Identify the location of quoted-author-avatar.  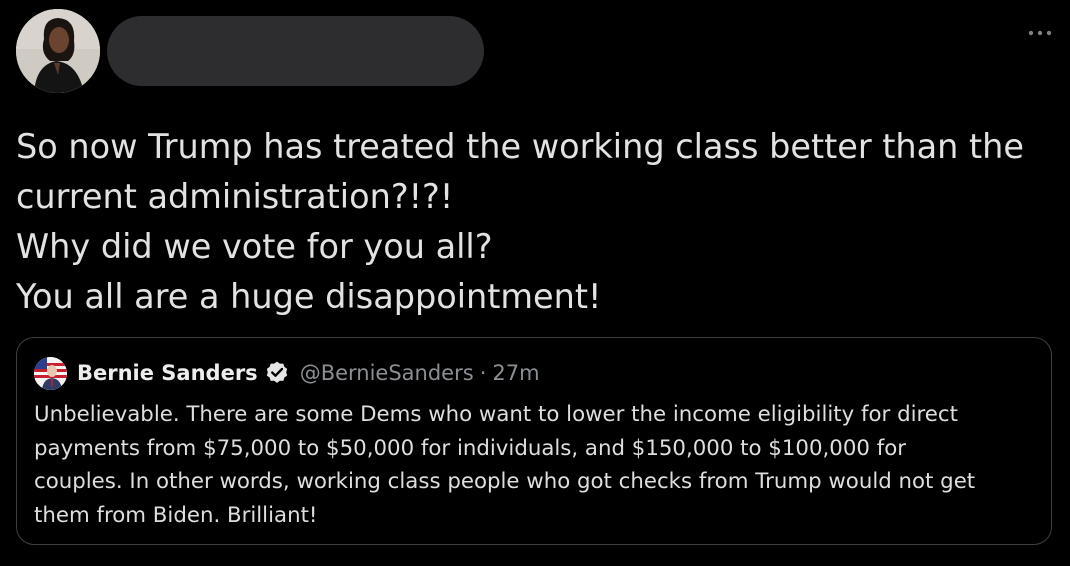
(50, 373).